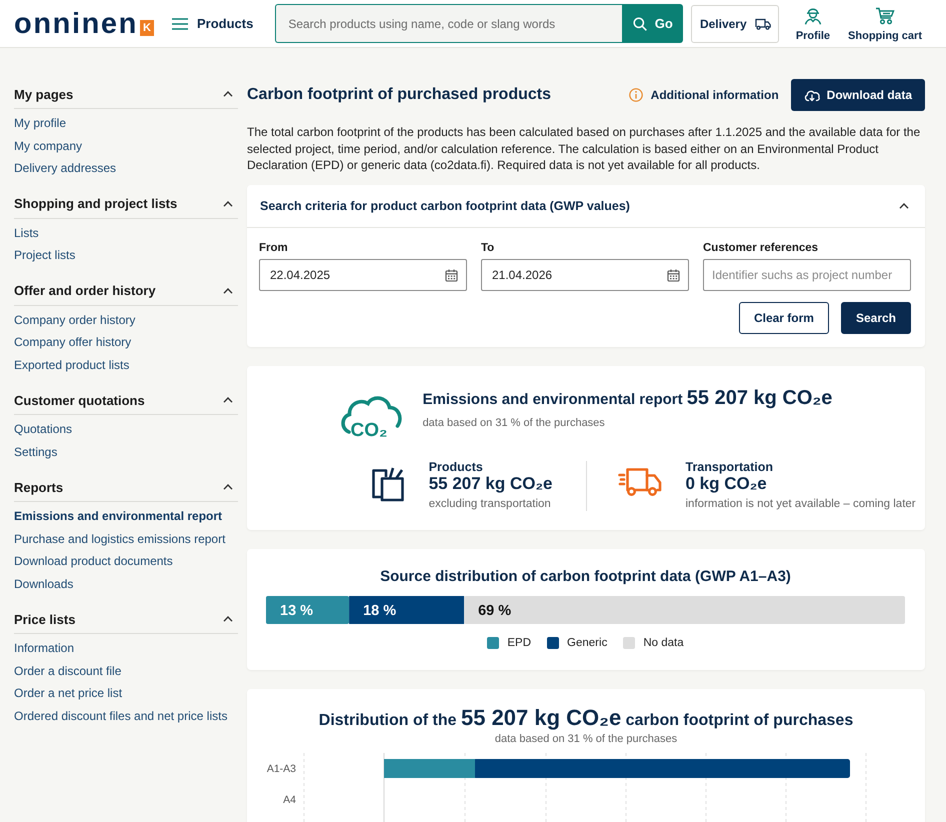 The height and width of the screenshot is (822, 946). I want to click on search-field: Search products using name, code or slang words, so click(448, 23).